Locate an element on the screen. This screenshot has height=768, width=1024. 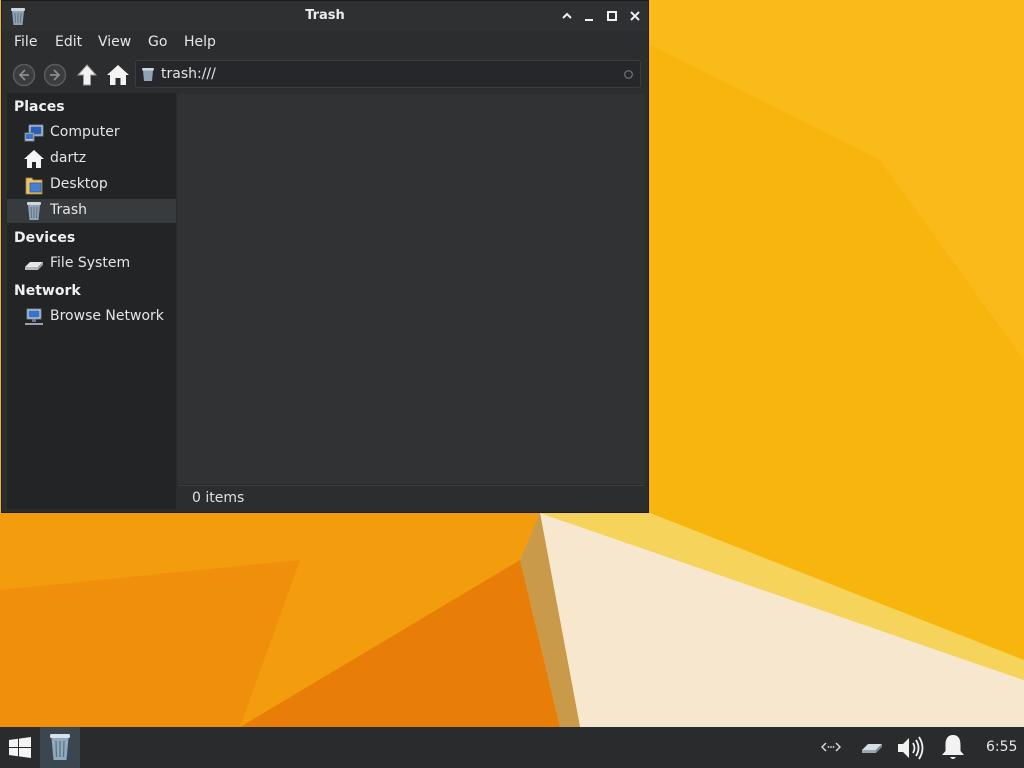
shade-button is located at coordinates (567, 16).